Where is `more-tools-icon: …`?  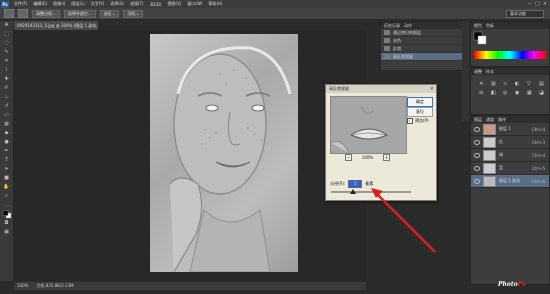
more-tools-icon: … is located at coordinates (6, 205).